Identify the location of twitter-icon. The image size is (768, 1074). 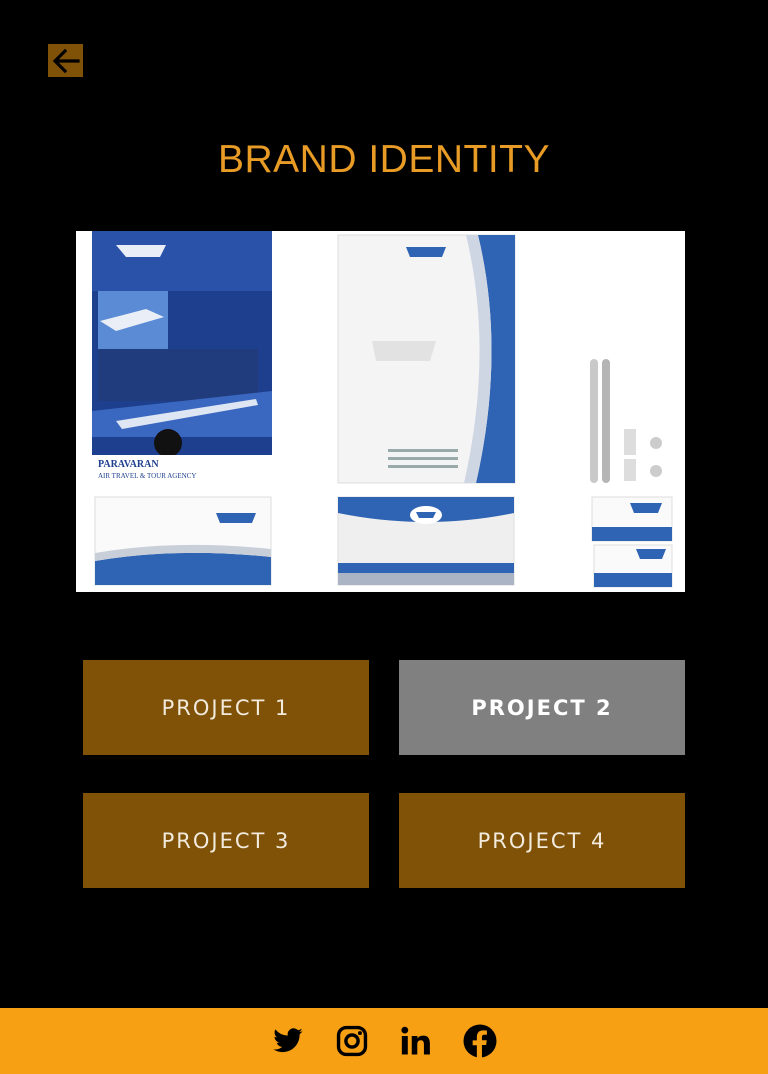
(288, 1041).